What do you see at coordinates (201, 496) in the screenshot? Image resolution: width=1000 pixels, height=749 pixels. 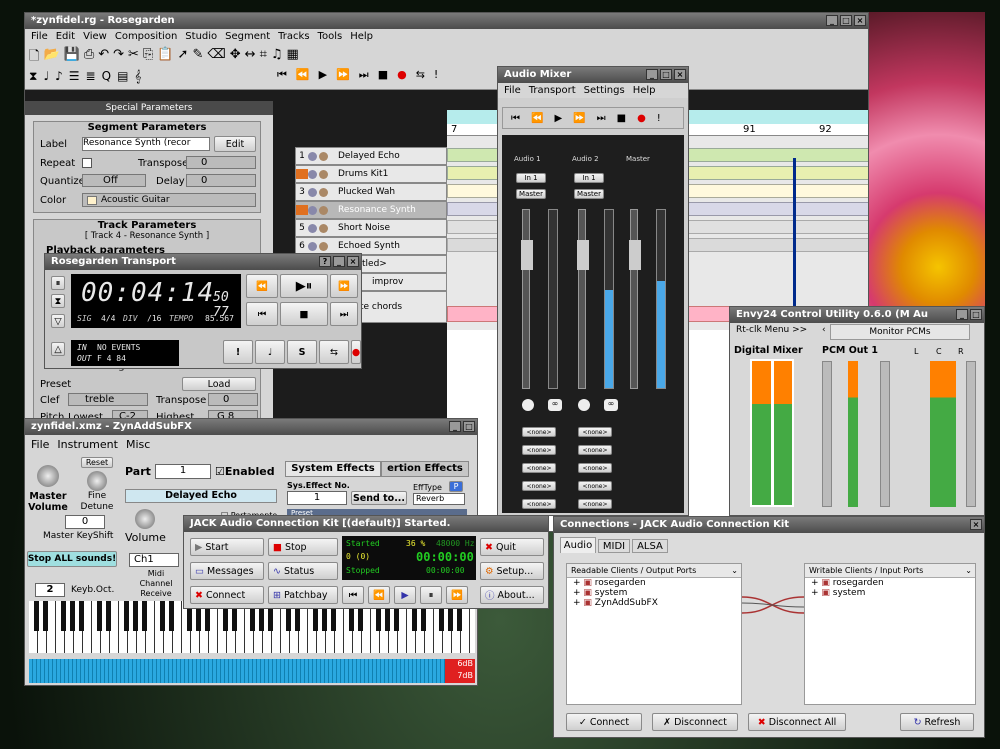 I see `part-name: Delayed Echo` at bounding box center [201, 496].